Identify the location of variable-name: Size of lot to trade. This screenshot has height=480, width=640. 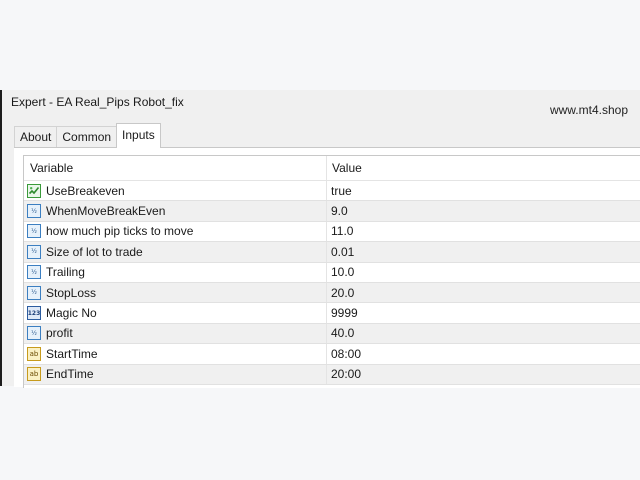
(94, 251).